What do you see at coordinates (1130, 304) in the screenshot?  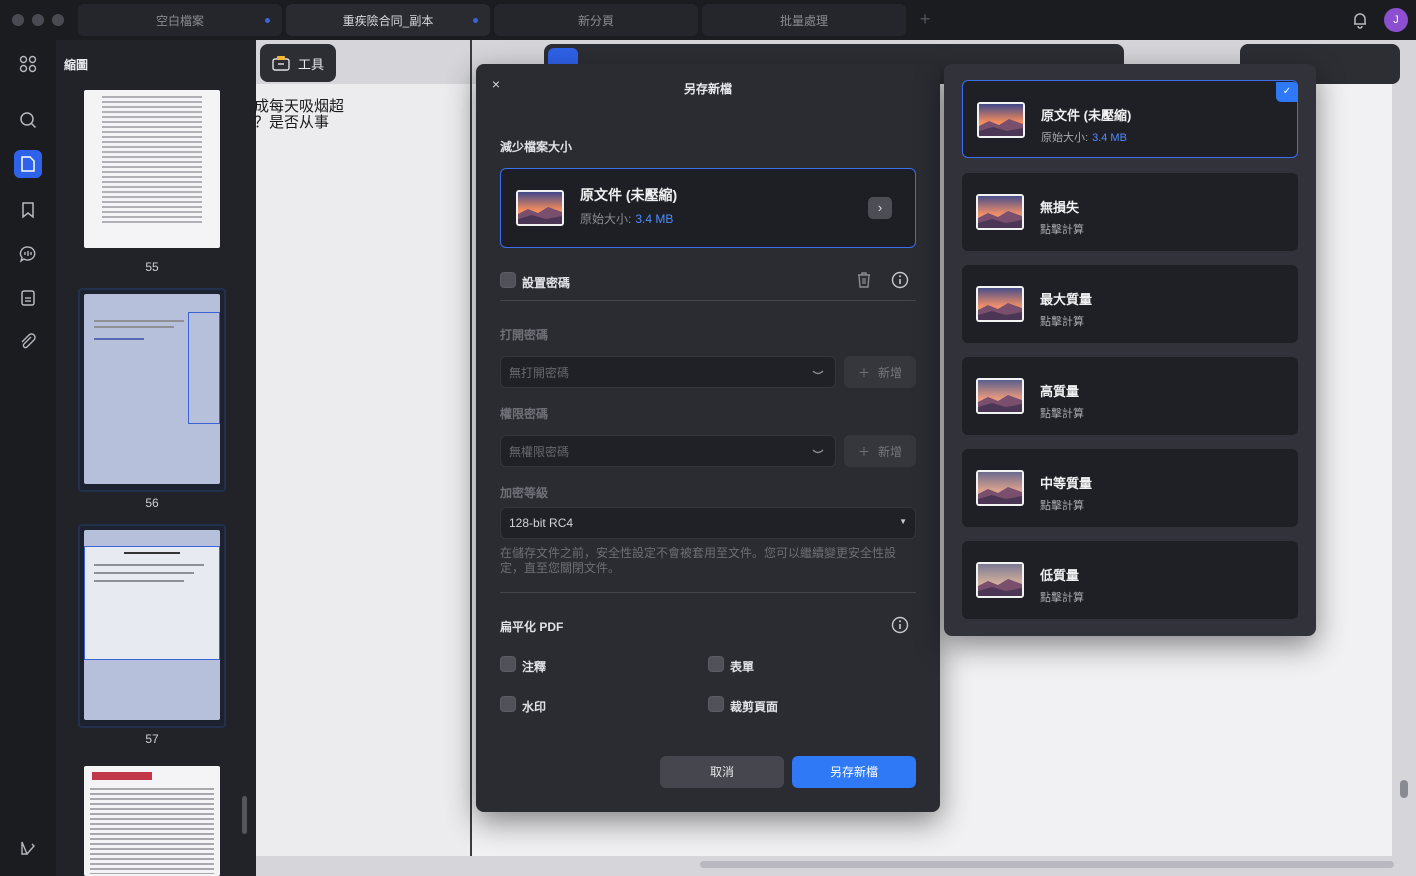 I see `compression-option: 最大質量 點擊計算` at bounding box center [1130, 304].